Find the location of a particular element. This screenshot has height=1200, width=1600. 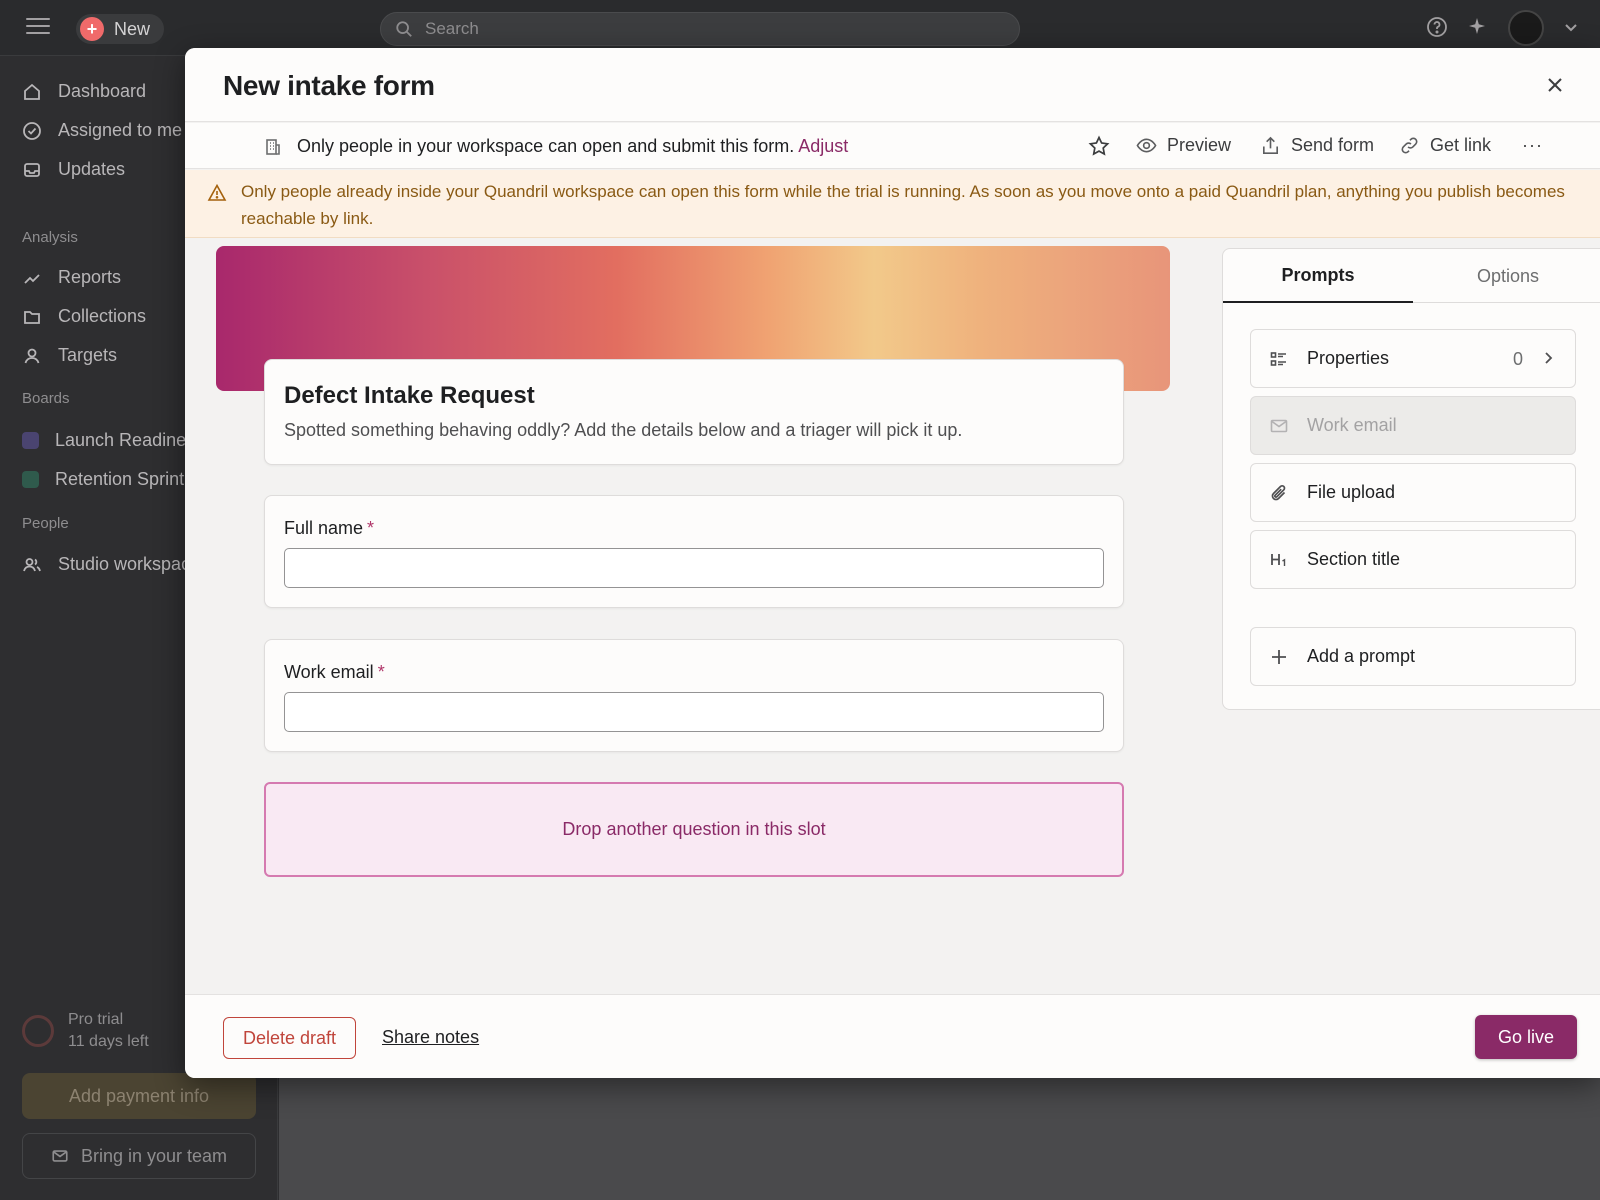

check-circle-icon is located at coordinates (32, 130).